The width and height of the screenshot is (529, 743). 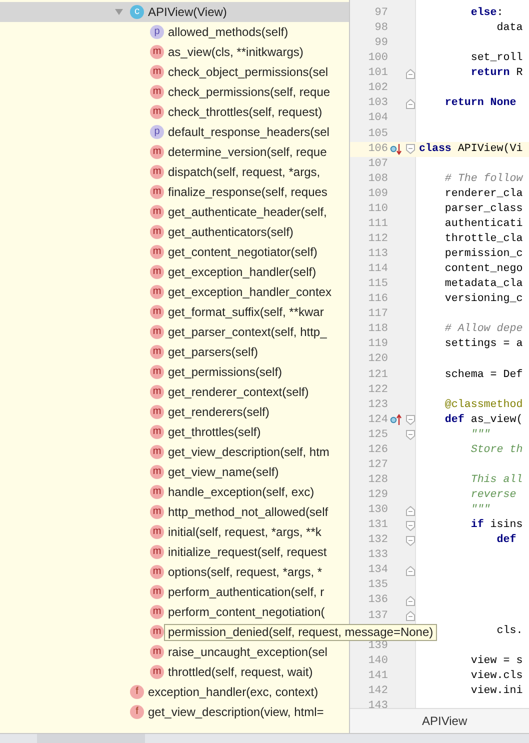 I want to click on line-number: 131, so click(x=377, y=526).